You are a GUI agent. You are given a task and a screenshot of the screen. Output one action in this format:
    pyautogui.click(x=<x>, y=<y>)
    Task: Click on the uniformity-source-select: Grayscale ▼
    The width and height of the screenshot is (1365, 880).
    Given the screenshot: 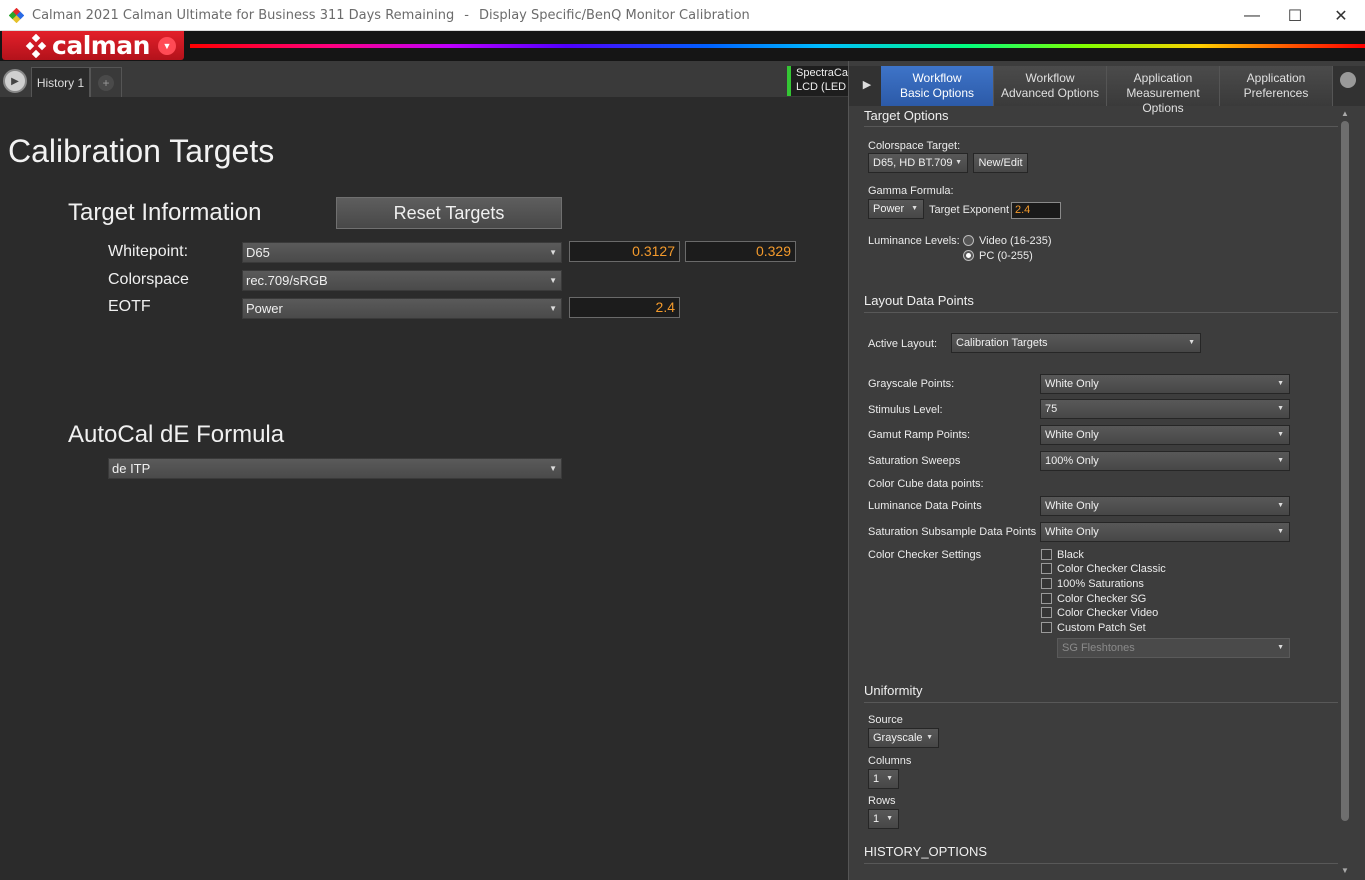 What is the action you would take?
    pyautogui.click(x=903, y=738)
    